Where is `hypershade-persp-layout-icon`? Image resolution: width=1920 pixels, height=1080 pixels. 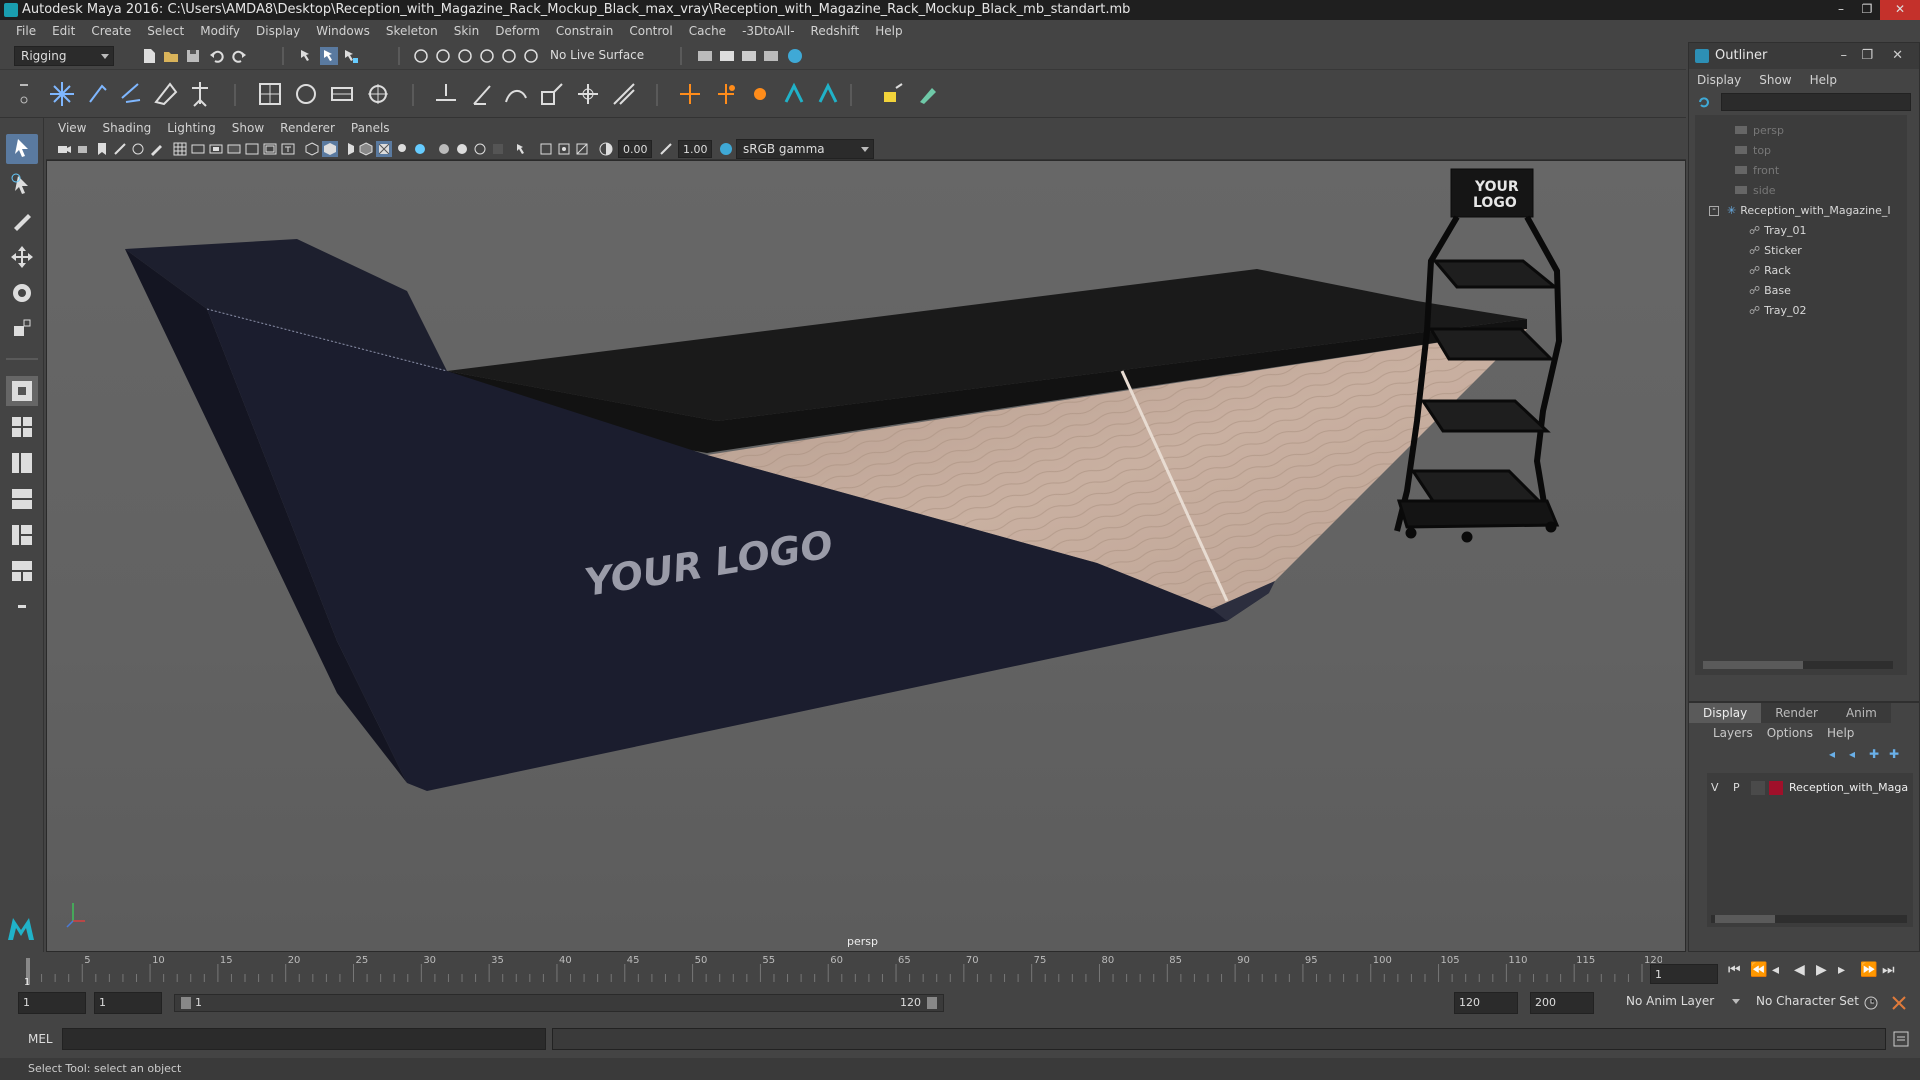 hypershade-persp-layout-icon is located at coordinates (22, 535).